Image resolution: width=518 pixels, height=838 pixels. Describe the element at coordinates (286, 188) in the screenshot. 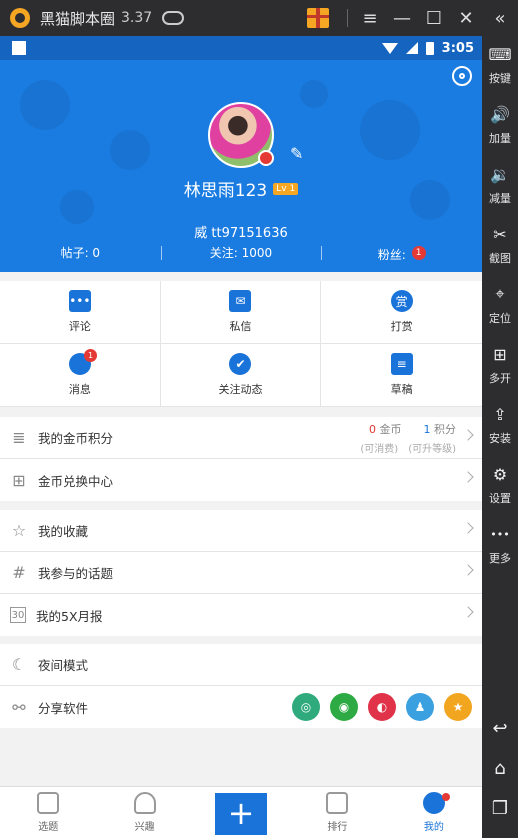

I see `level-badge: Lv 1` at that location.